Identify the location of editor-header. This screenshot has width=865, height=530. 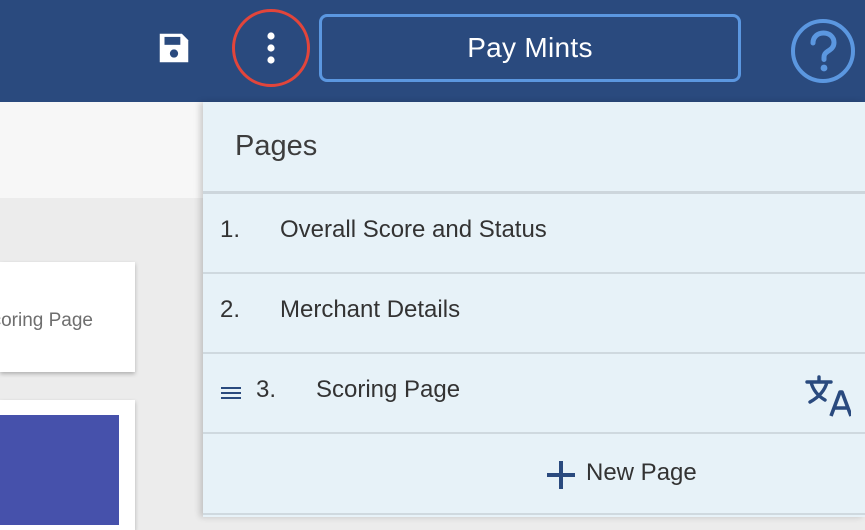
(101, 150).